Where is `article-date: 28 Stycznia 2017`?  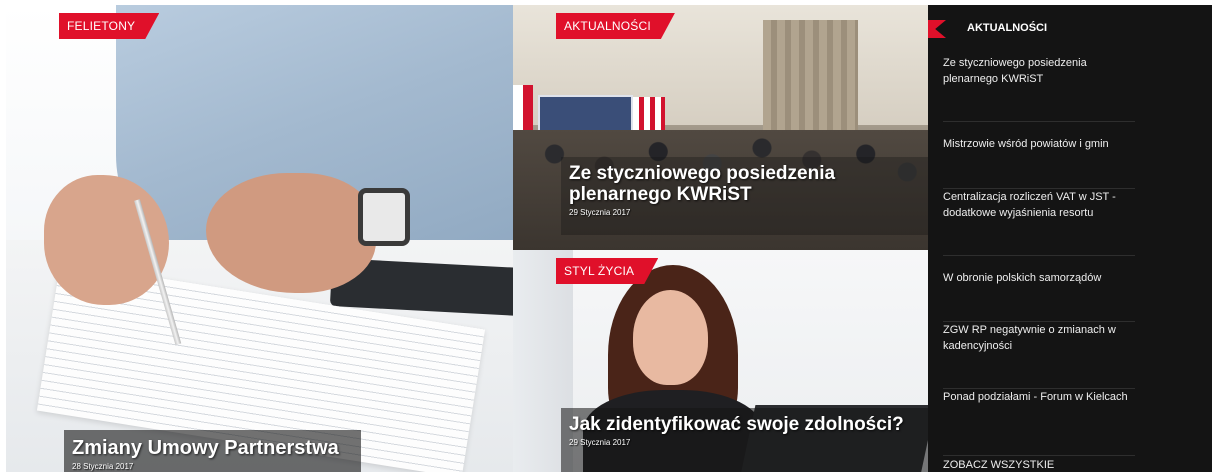 article-date: 28 Stycznia 2017 is located at coordinates (103, 466).